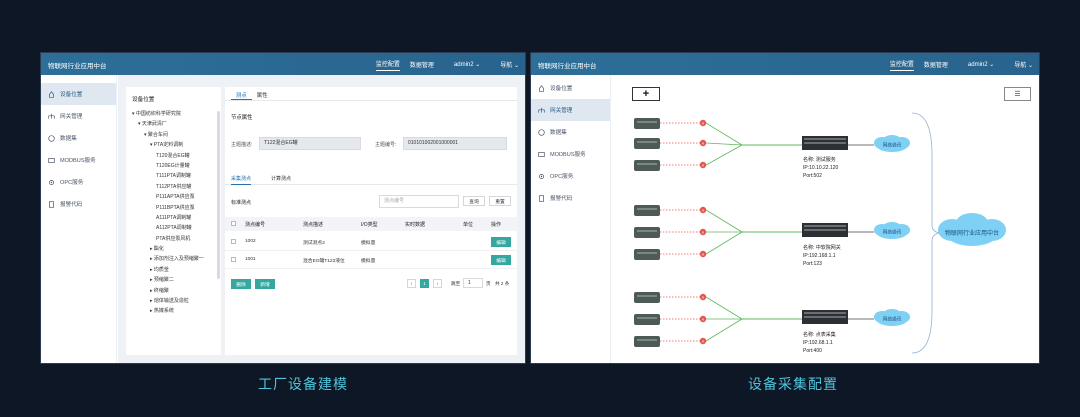 The width and height of the screenshot is (1080, 417). What do you see at coordinates (424, 283) in the screenshot?
I see `page-1: 1` at bounding box center [424, 283].